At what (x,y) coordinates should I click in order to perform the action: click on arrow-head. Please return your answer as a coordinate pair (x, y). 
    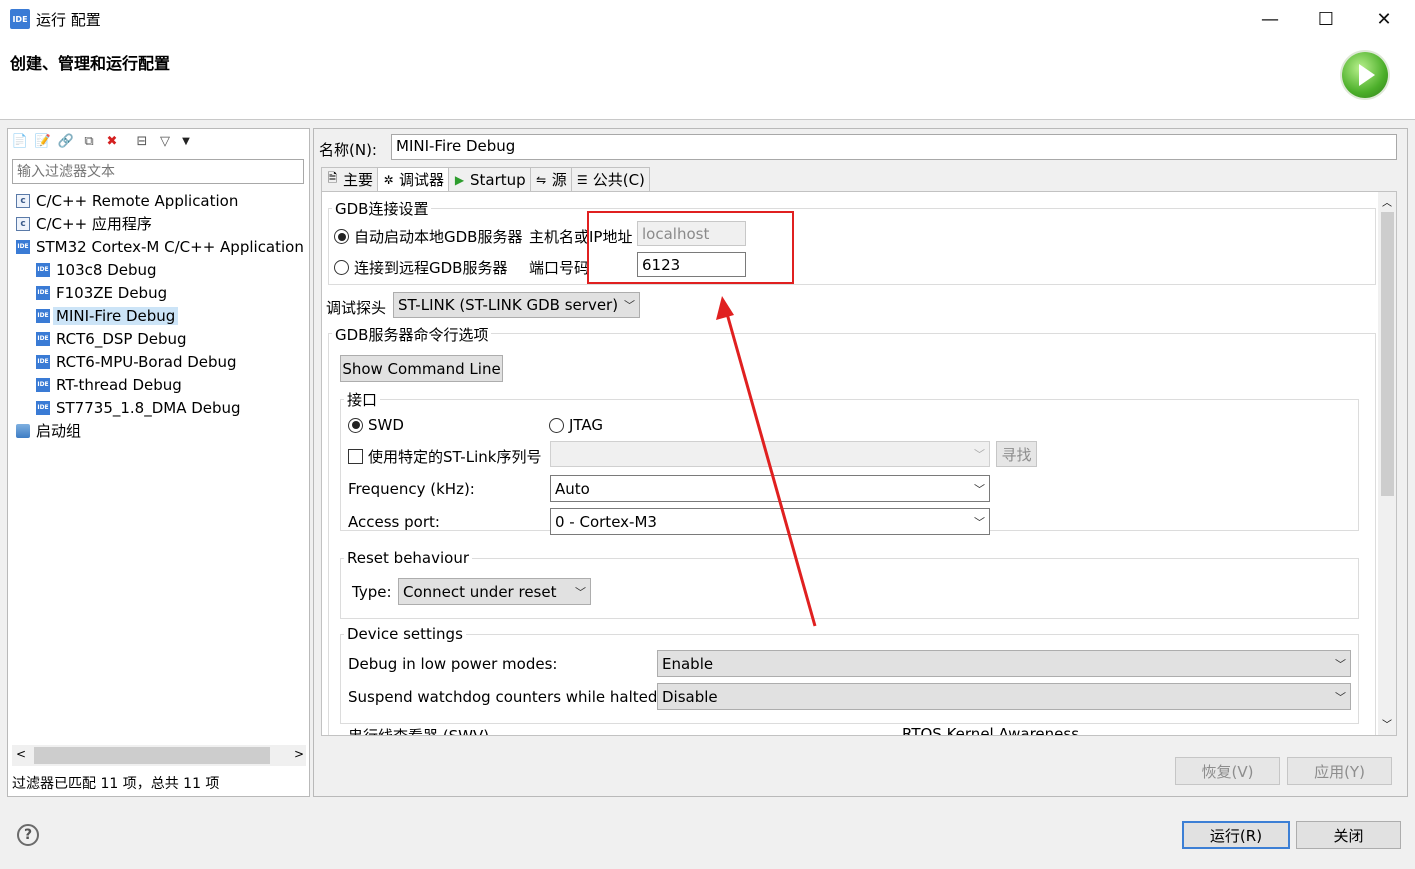
    Looking at the image, I should click on (725, 308).